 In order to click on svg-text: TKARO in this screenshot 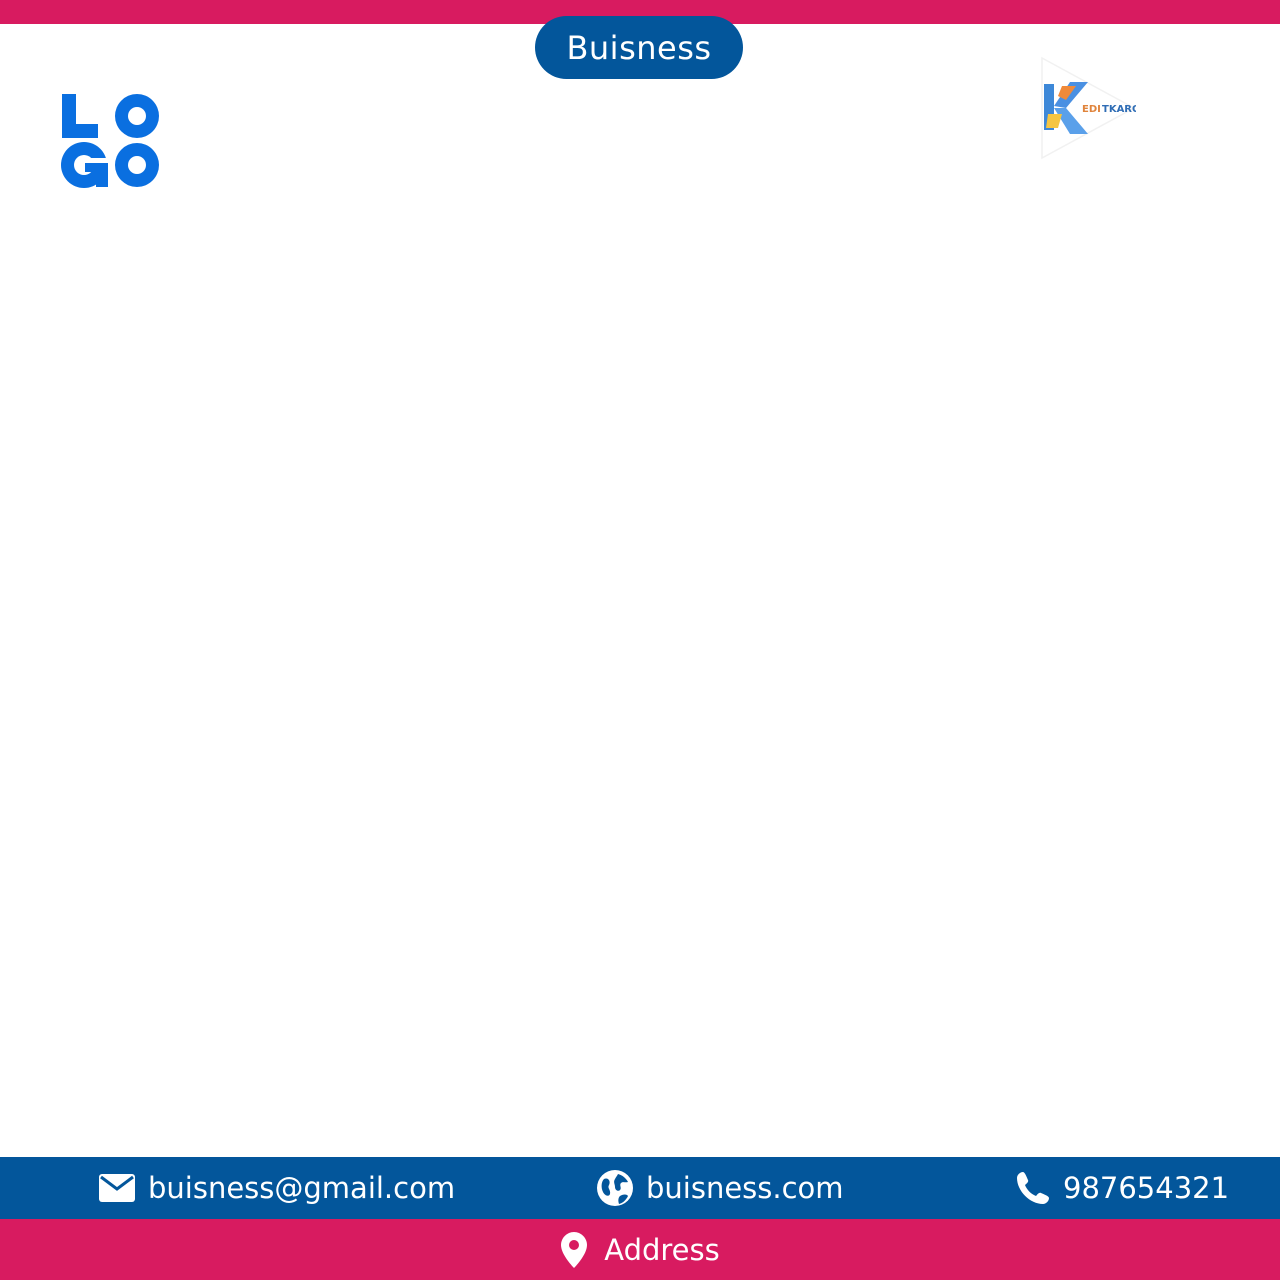, I will do `click(1119, 109)`.